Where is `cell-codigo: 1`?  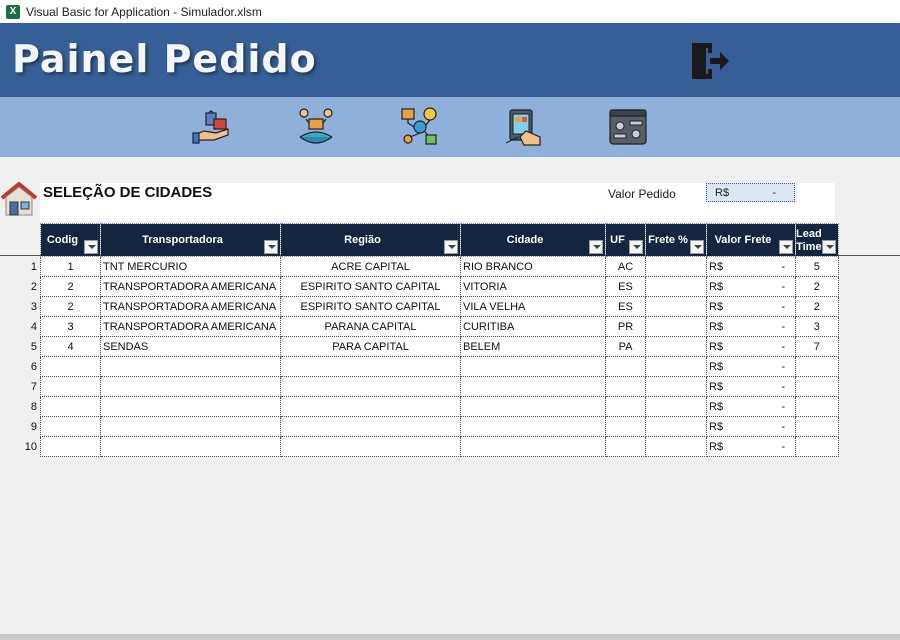
cell-codigo: 1 is located at coordinates (70, 266).